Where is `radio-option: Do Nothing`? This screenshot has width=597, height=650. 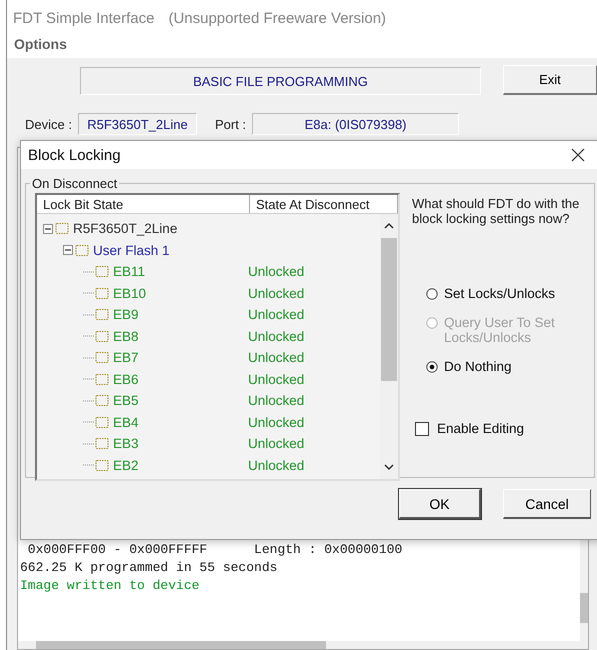
radio-option: Do Nothing is located at coordinates (501, 366).